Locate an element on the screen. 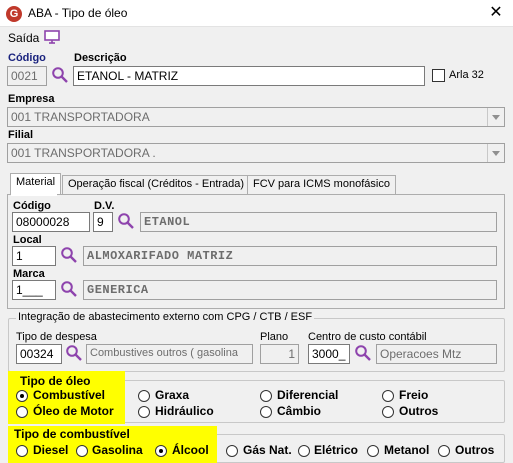  label-metanol: Metanol is located at coordinates (407, 450).